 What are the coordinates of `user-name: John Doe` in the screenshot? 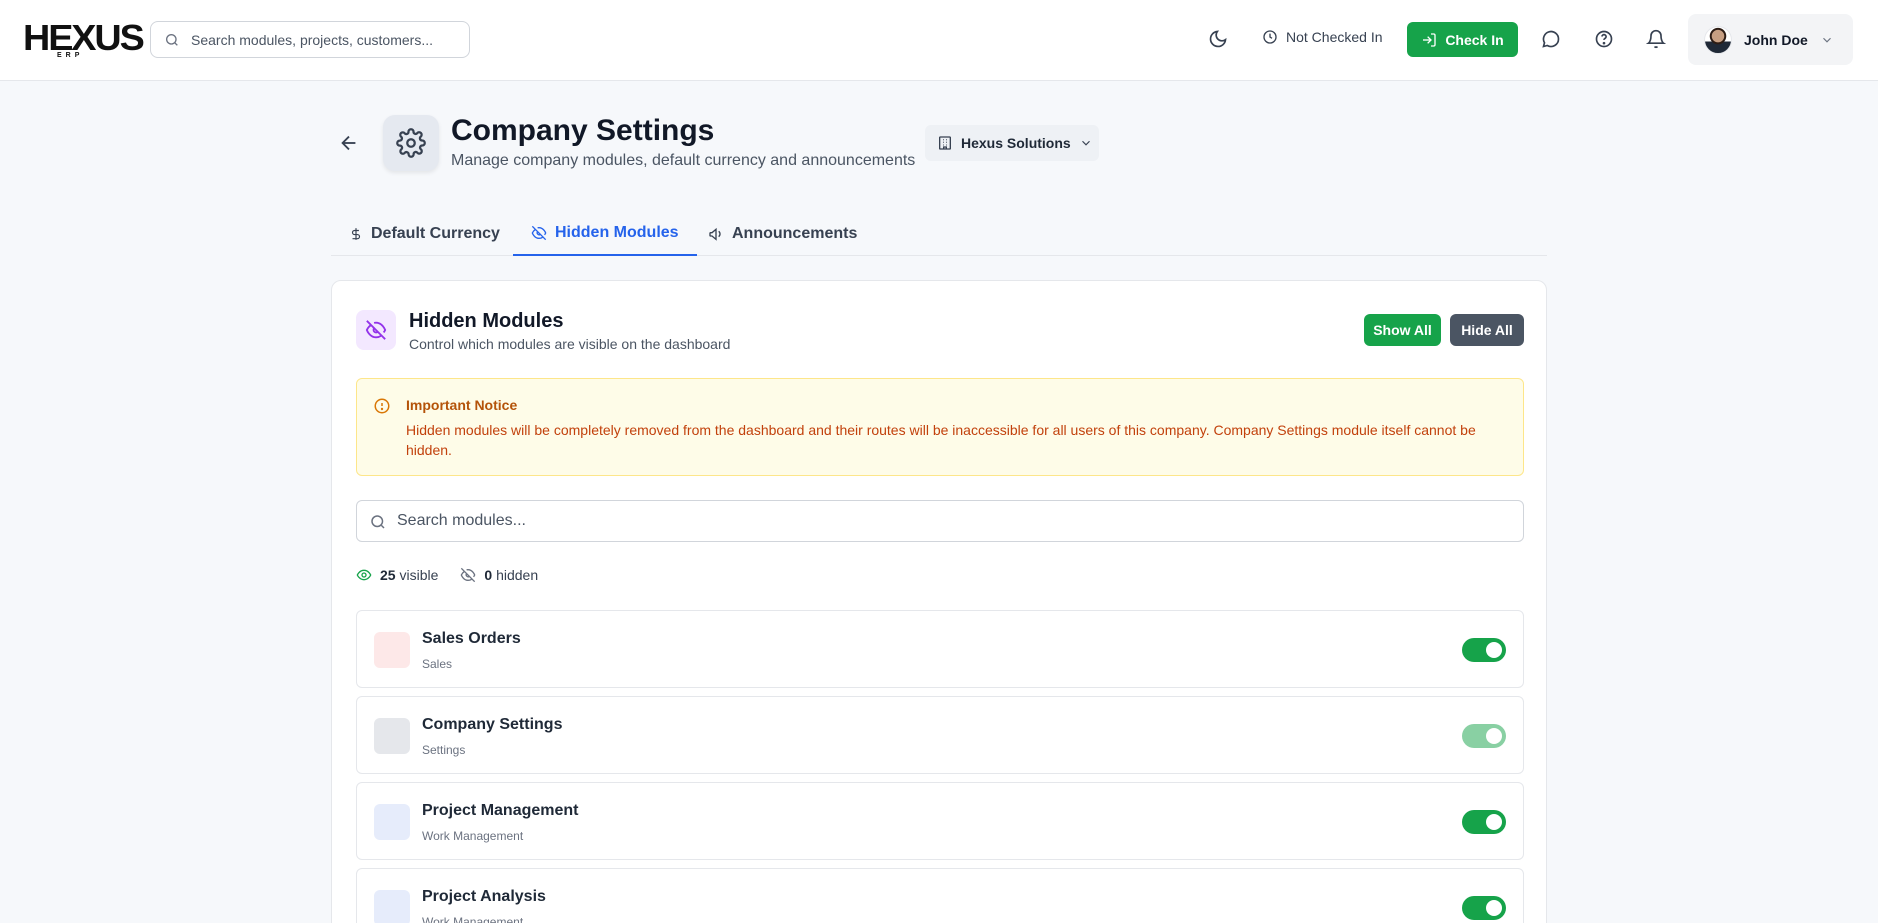 It's located at (1776, 39).